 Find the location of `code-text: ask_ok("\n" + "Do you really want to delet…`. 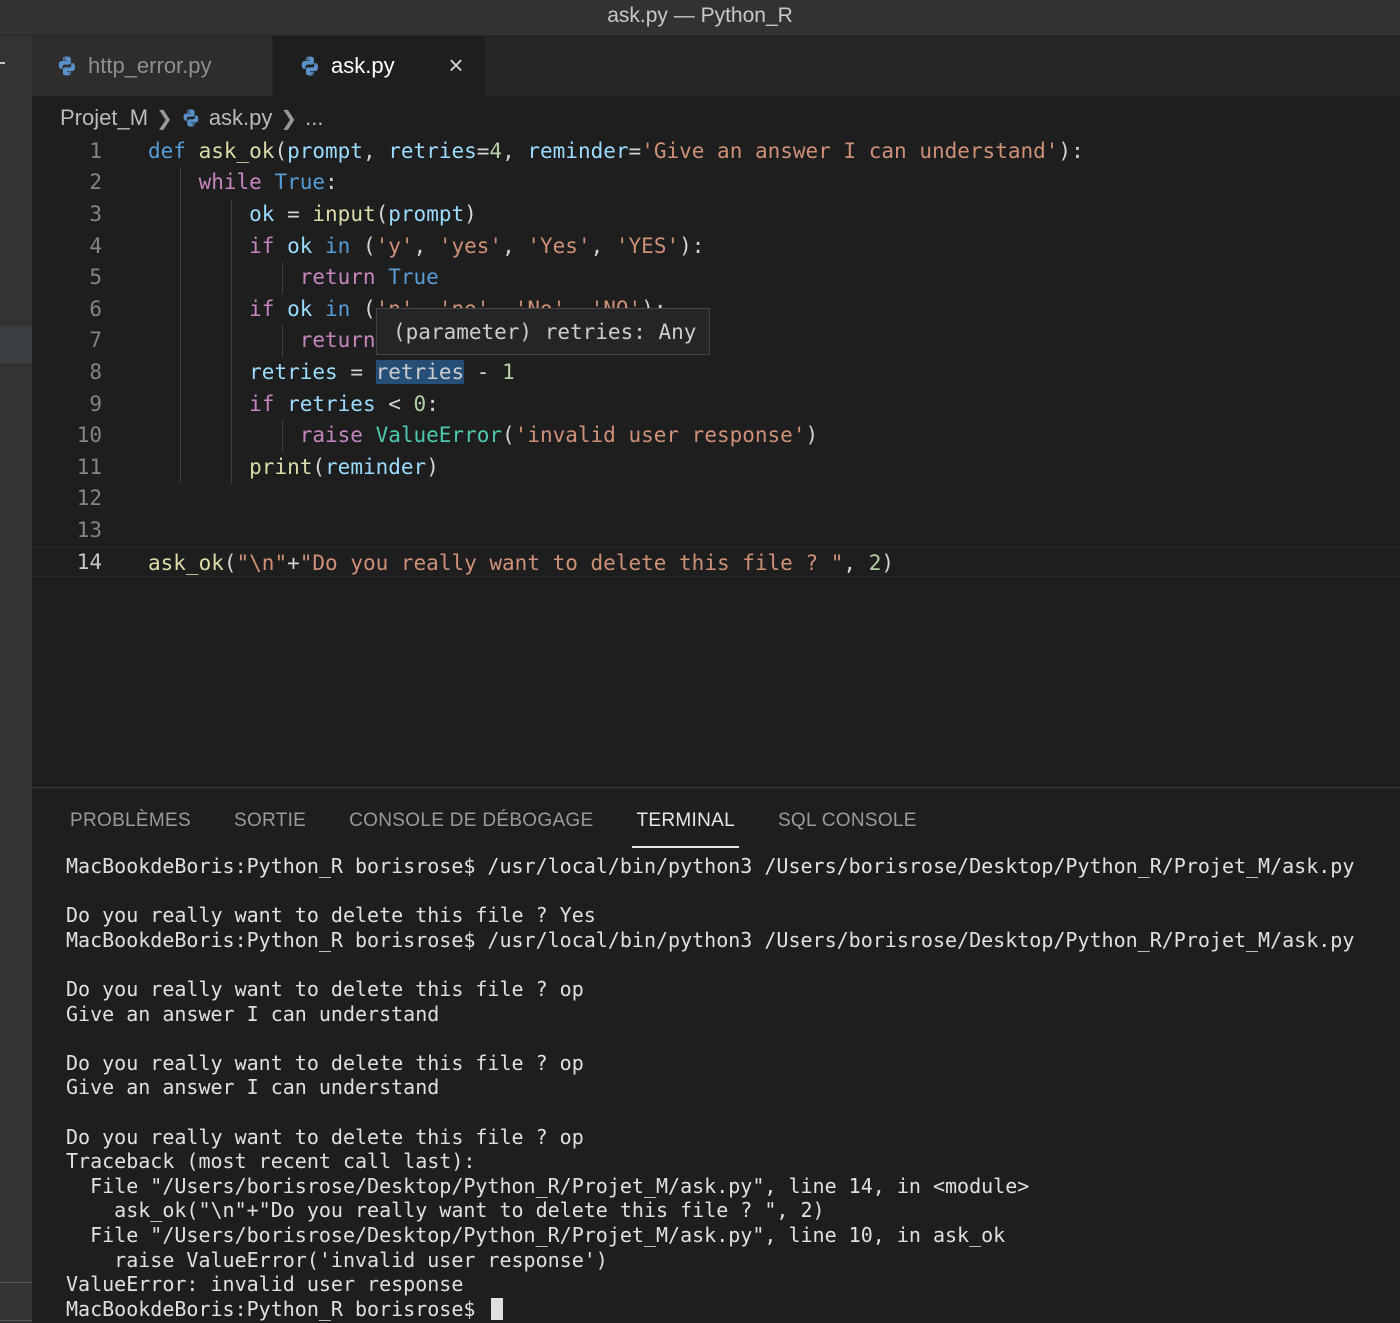

code-text: ask_ok("\n" + "Do you really want to delet… is located at coordinates (521, 563).